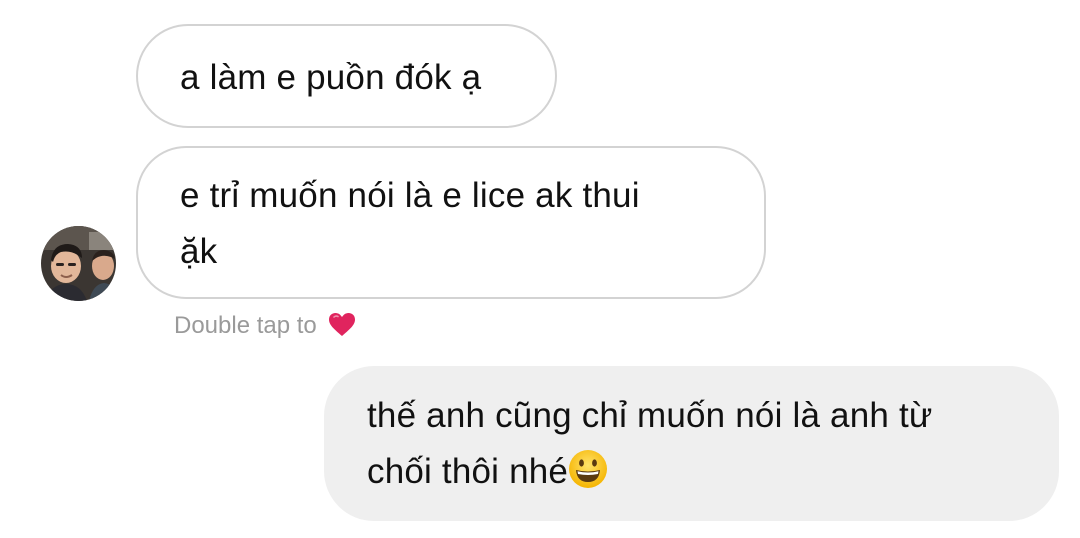 This screenshot has width=1080, height=538. Describe the element at coordinates (588, 469) in the screenshot. I see `grinning-face-icon` at that location.